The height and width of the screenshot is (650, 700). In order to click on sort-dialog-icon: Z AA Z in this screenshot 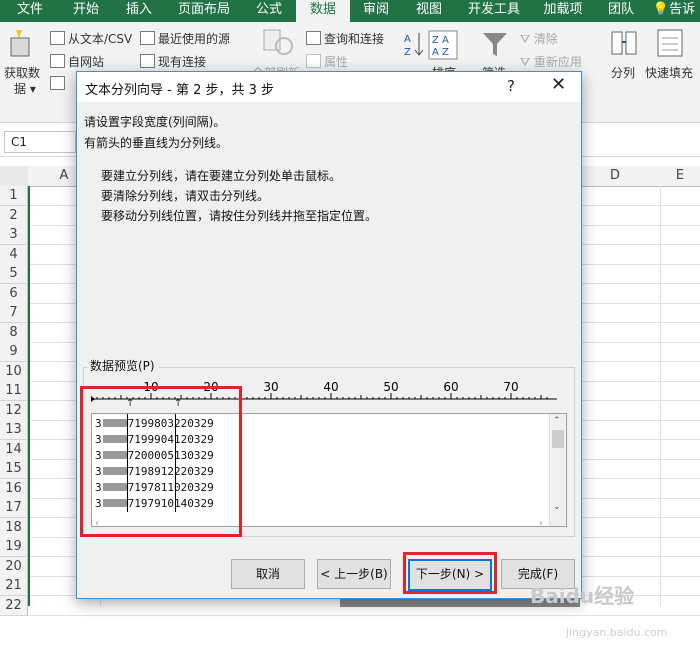, I will do `click(443, 46)`.